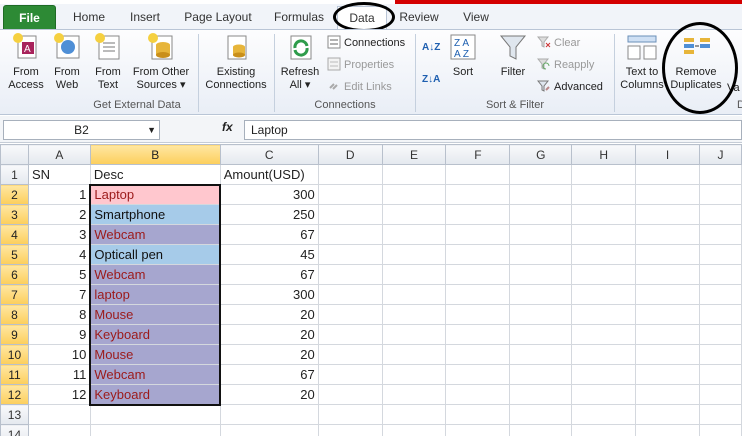 The width and height of the screenshot is (742, 436). I want to click on tab-file: File, so click(29, 17).